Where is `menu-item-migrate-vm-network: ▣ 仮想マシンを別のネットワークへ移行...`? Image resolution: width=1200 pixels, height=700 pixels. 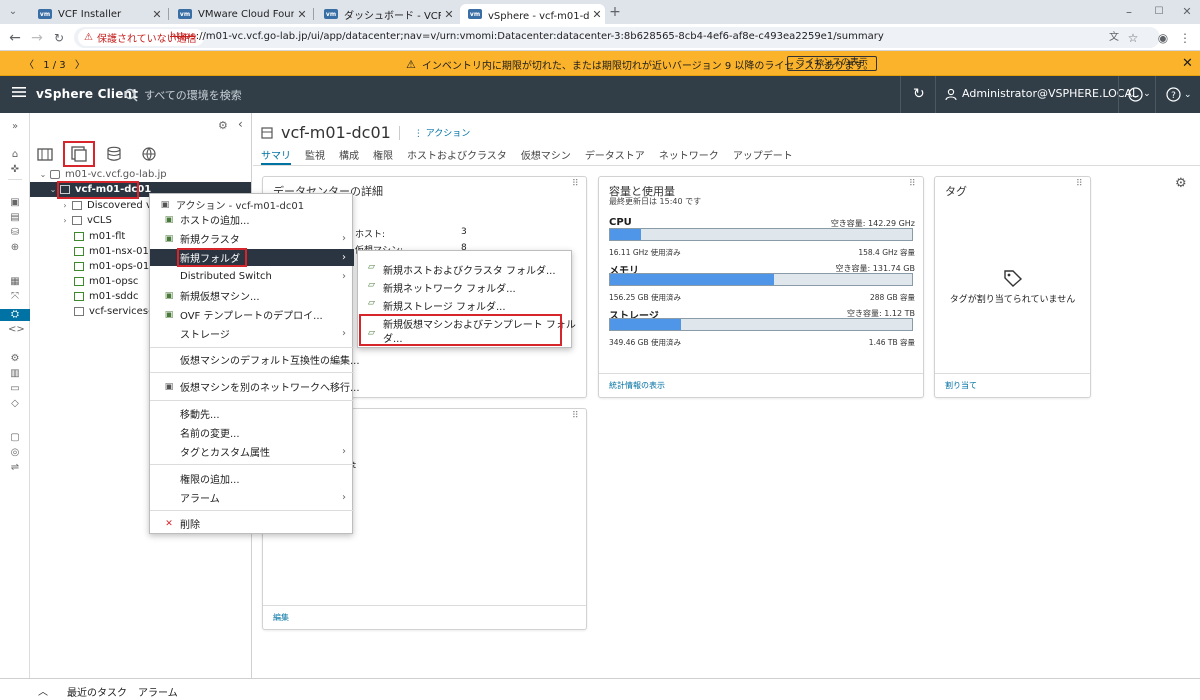
menu-item-migrate-vm-network: ▣ 仮想マシンを別のネットワークへ移行... is located at coordinates (255, 386).